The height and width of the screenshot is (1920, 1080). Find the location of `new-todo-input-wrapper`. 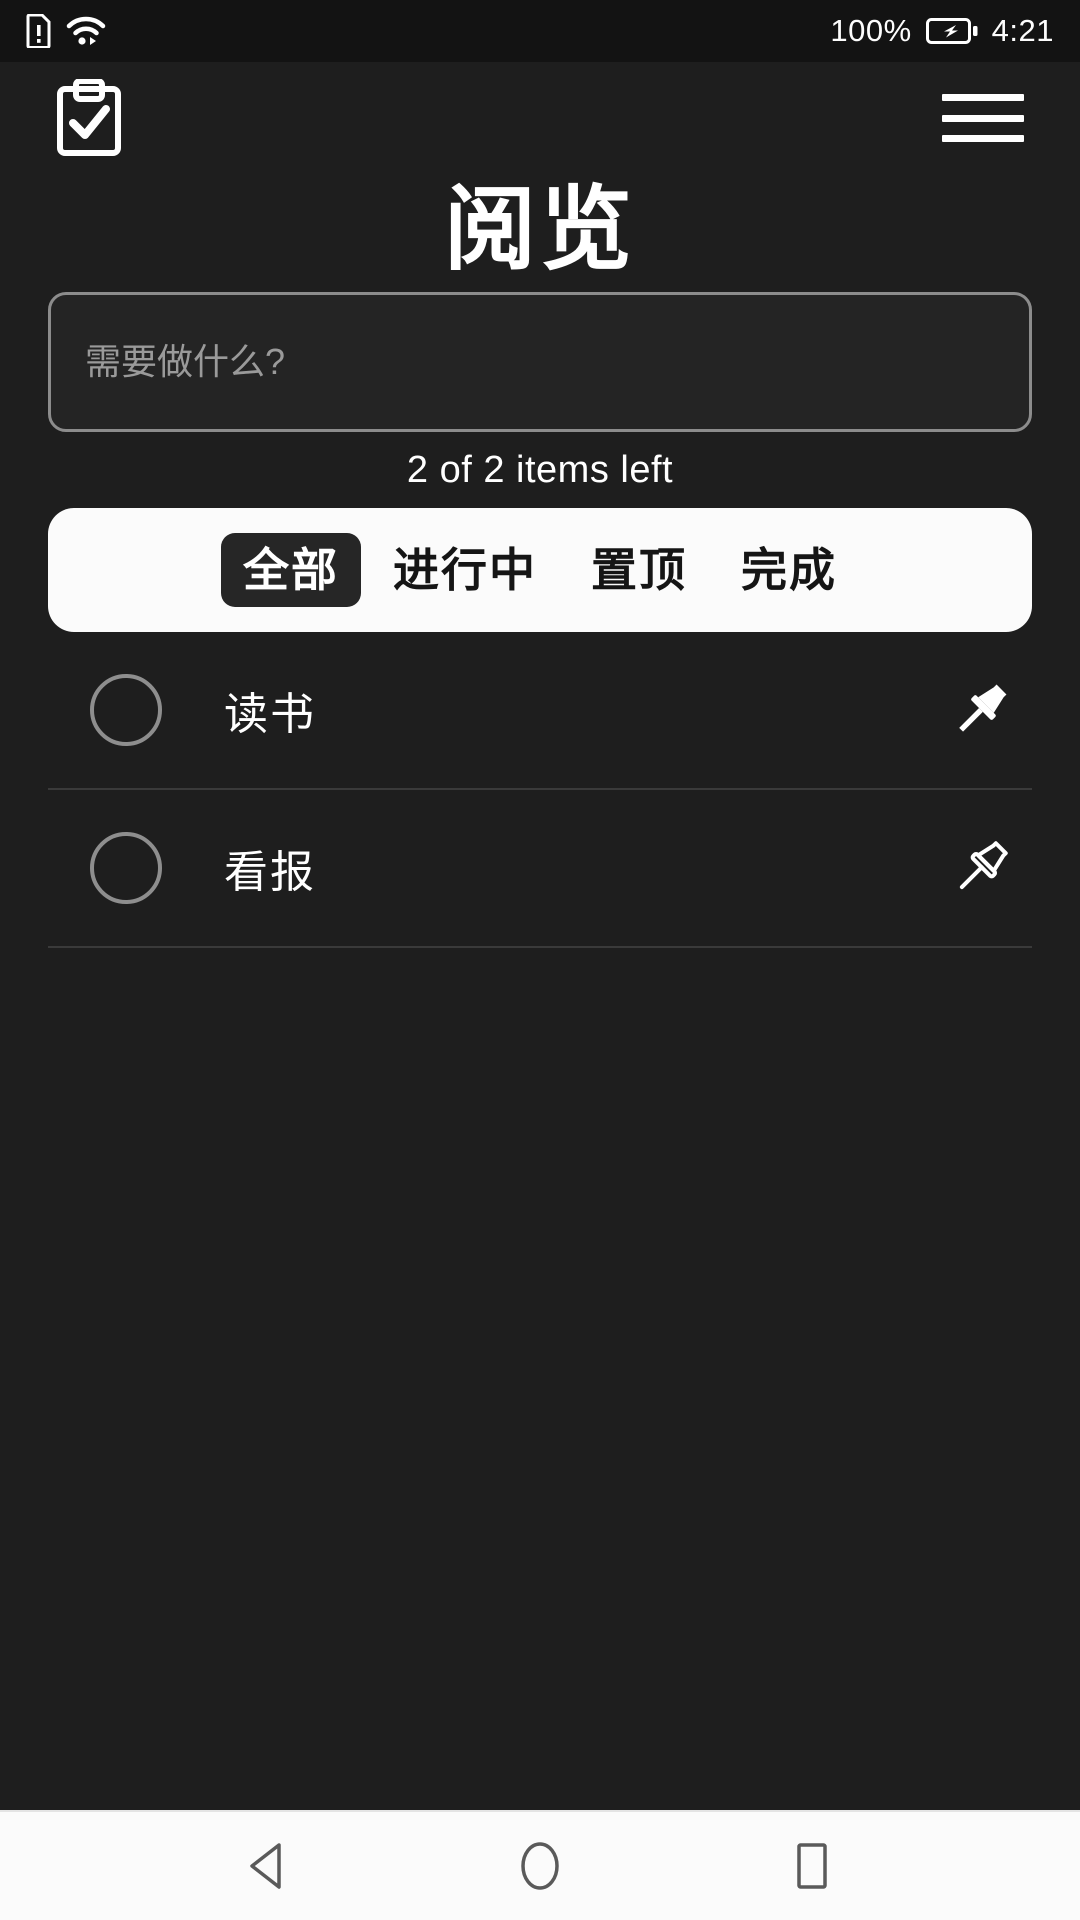

new-todo-input-wrapper is located at coordinates (540, 362).